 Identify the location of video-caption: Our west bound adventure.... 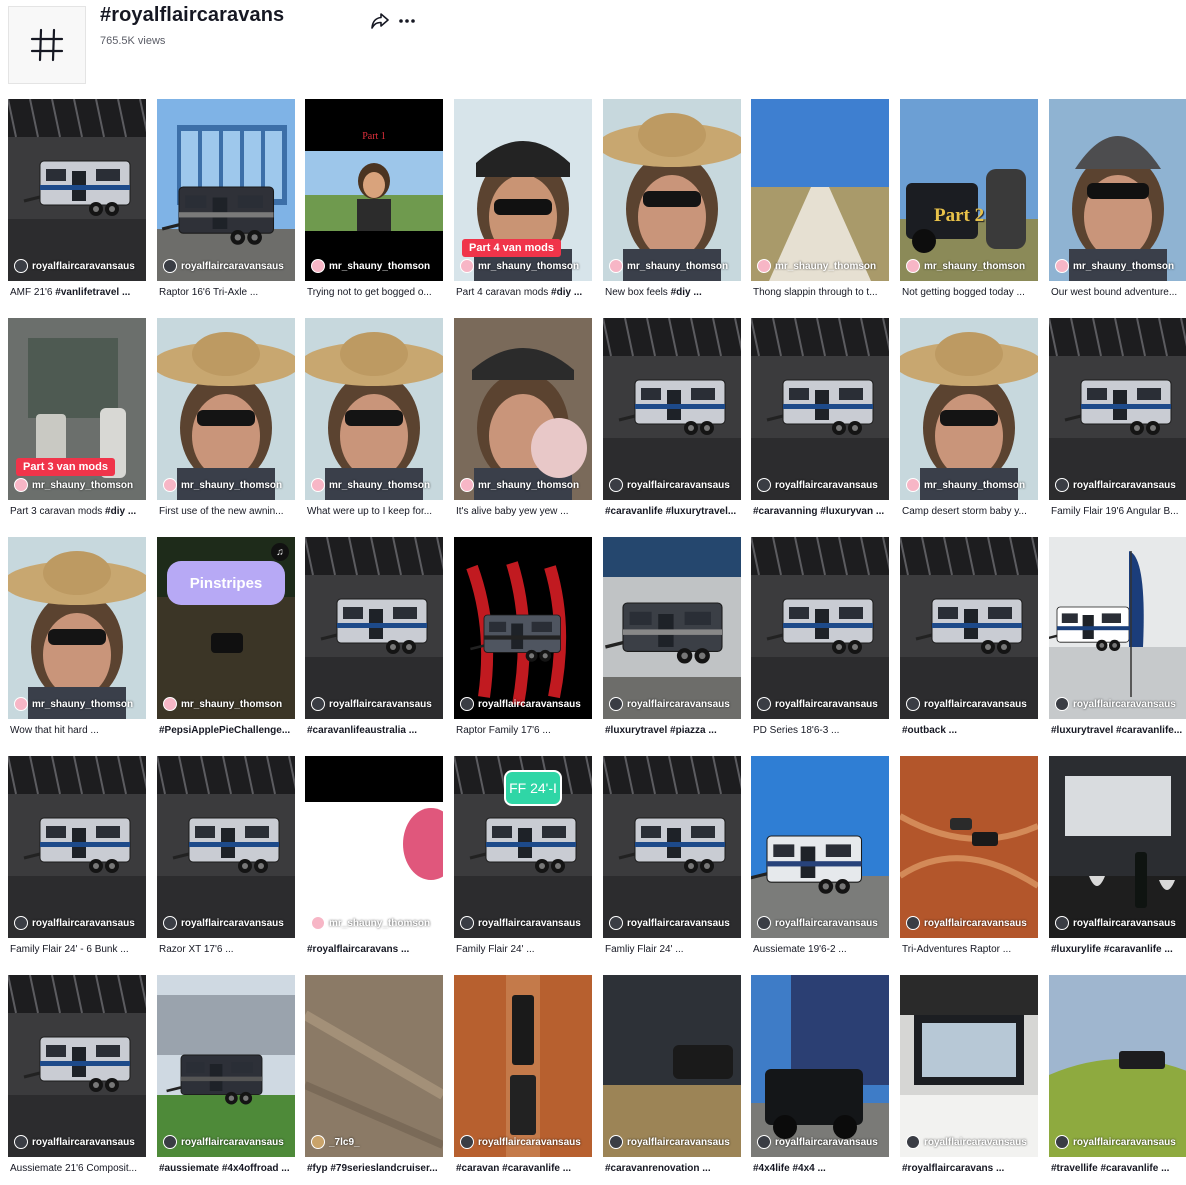
(1118, 292).